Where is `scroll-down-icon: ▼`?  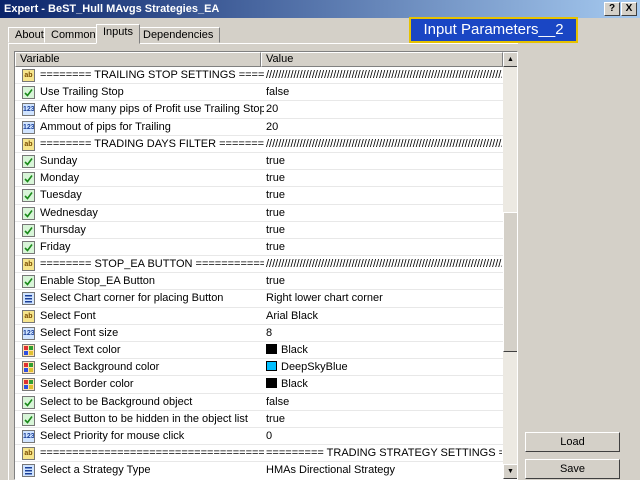
scroll-down-icon: ▼ is located at coordinates (510, 471).